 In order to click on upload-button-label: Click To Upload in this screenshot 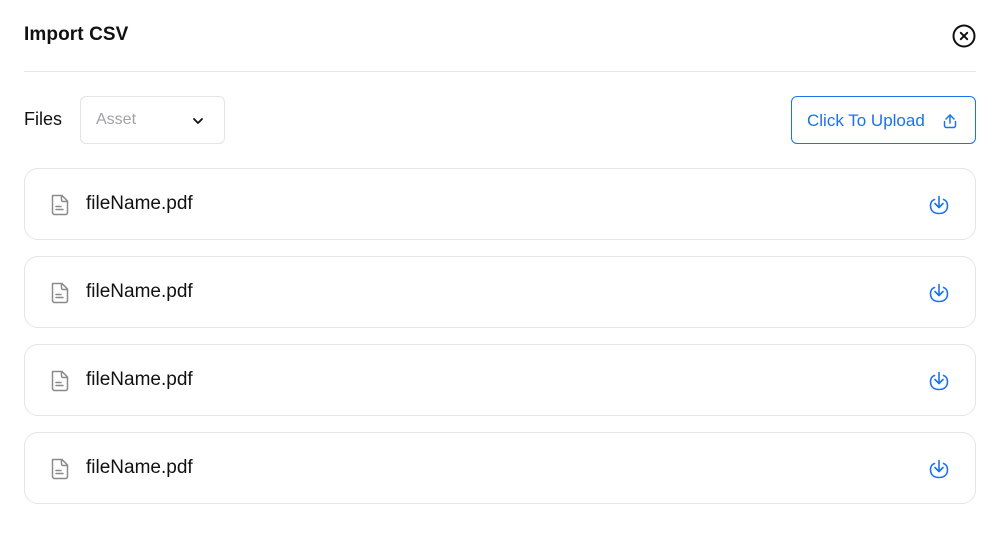, I will do `click(866, 120)`.